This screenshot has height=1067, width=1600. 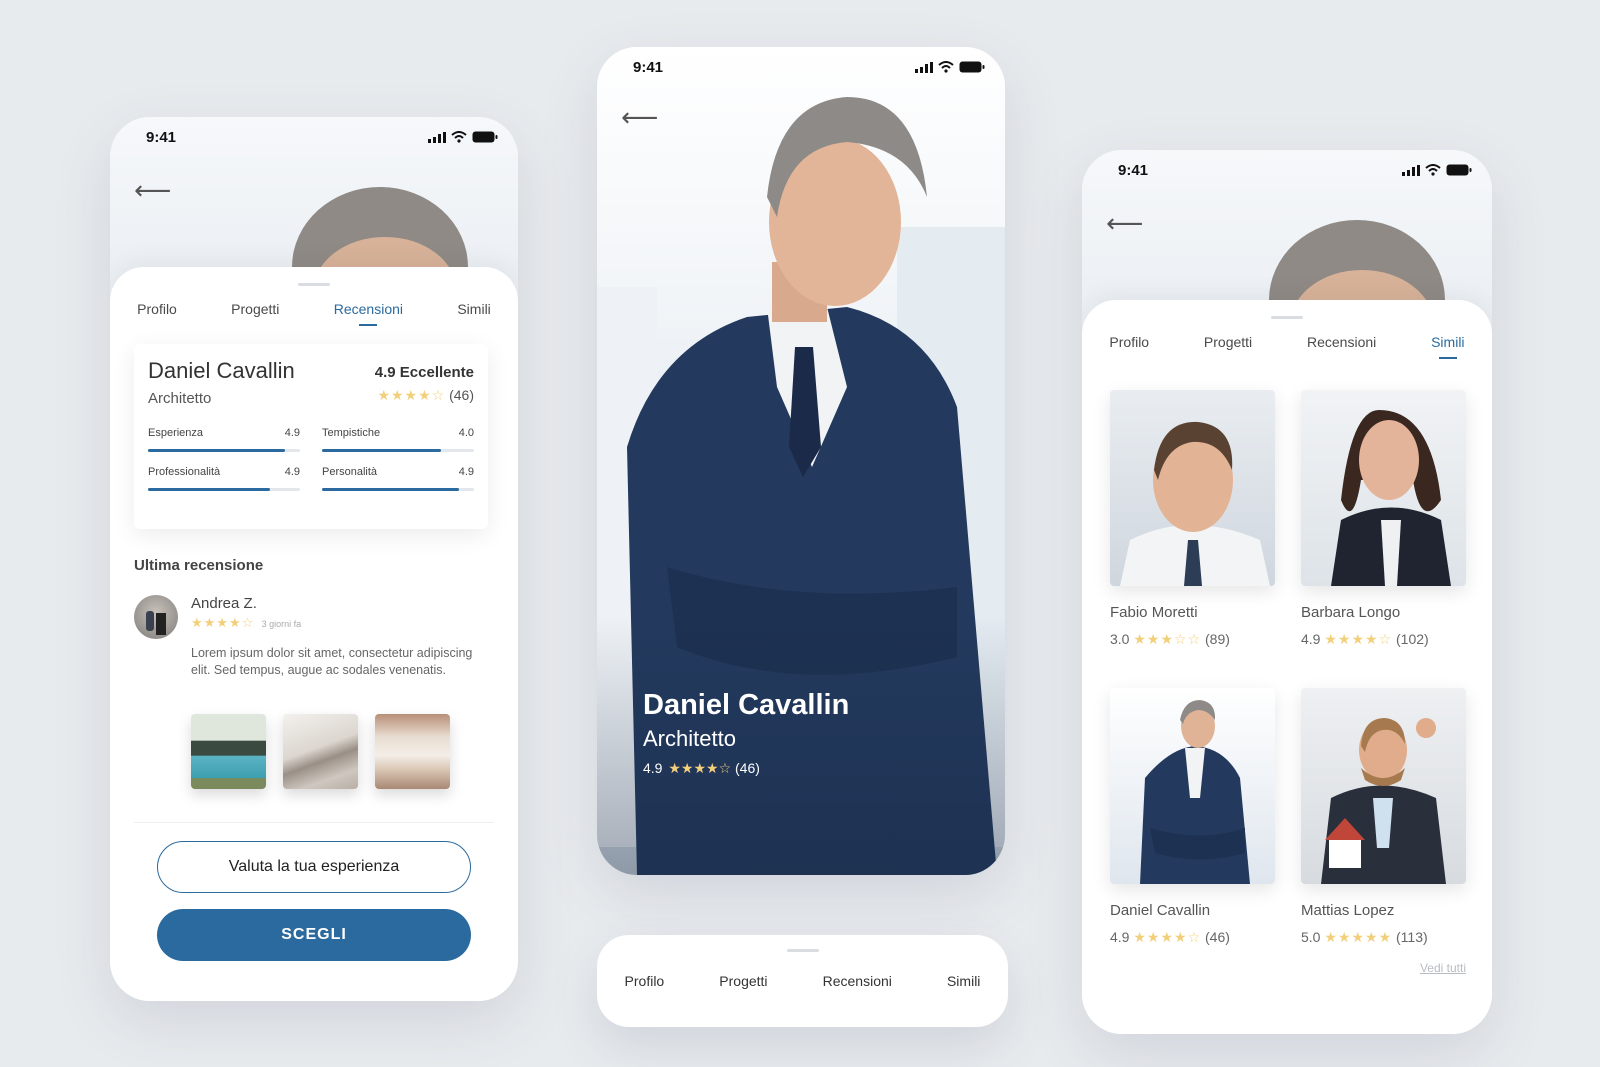 What do you see at coordinates (802, 981) in the screenshot?
I see `middle-tab-card: Profilo Progetti Recensioni Simili` at bounding box center [802, 981].